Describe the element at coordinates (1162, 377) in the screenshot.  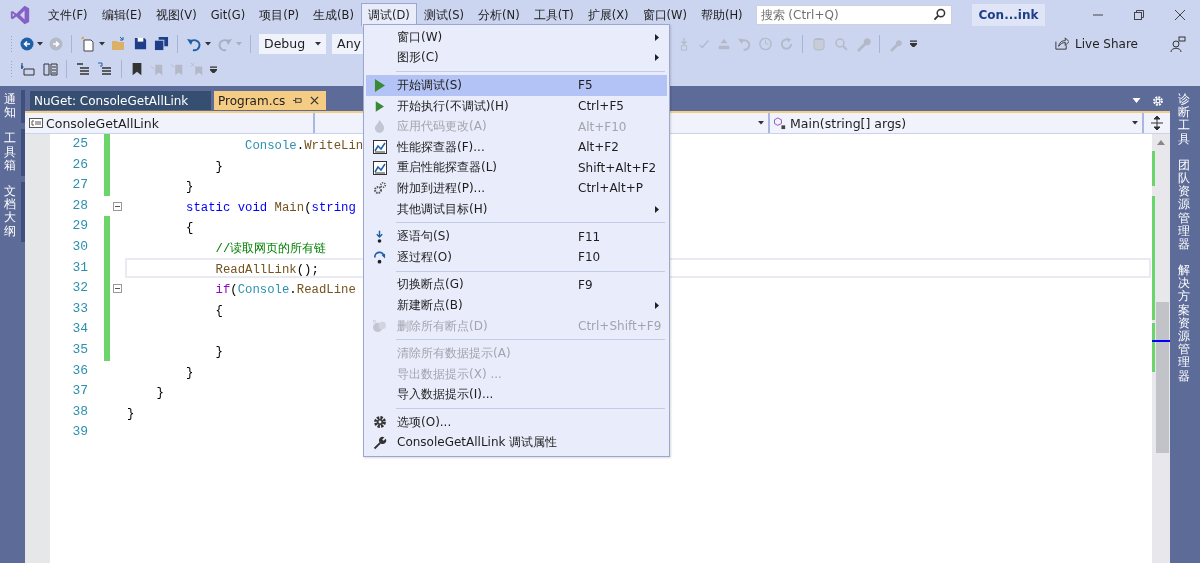
I see `scrollbar-thumb` at that location.